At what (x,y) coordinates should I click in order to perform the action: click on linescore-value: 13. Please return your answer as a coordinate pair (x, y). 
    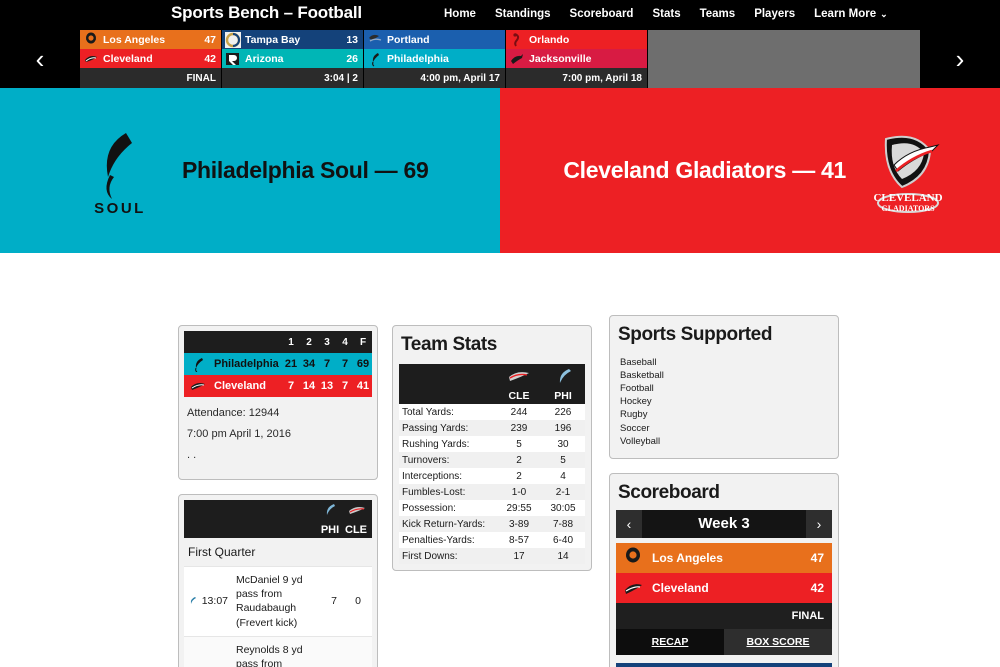
    Looking at the image, I should click on (327, 386).